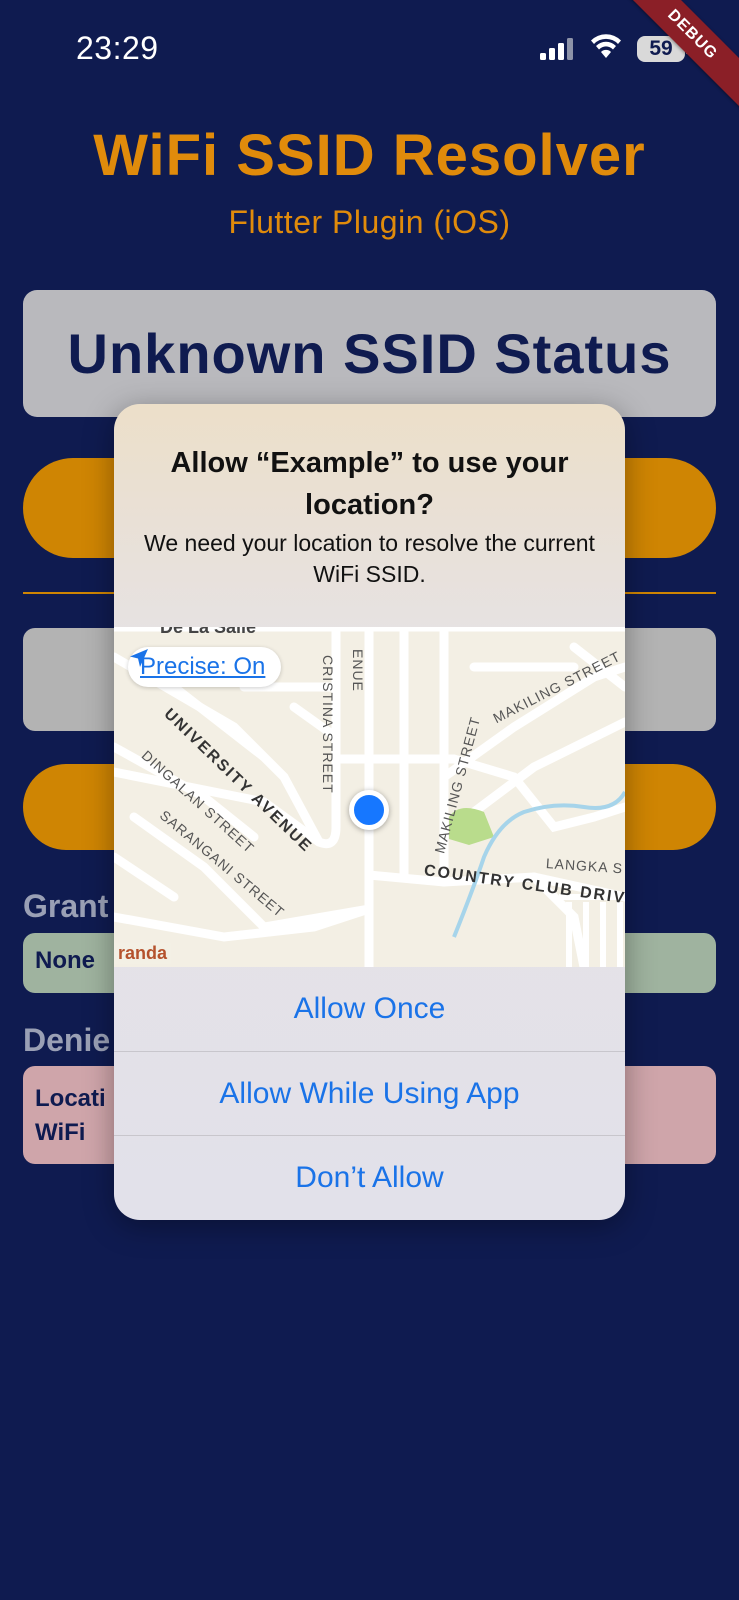 The image size is (739, 1600). Describe the element at coordinates (328, 724) in the screenshot. I see `map-street-label: CRISTINA STREET` at that location.